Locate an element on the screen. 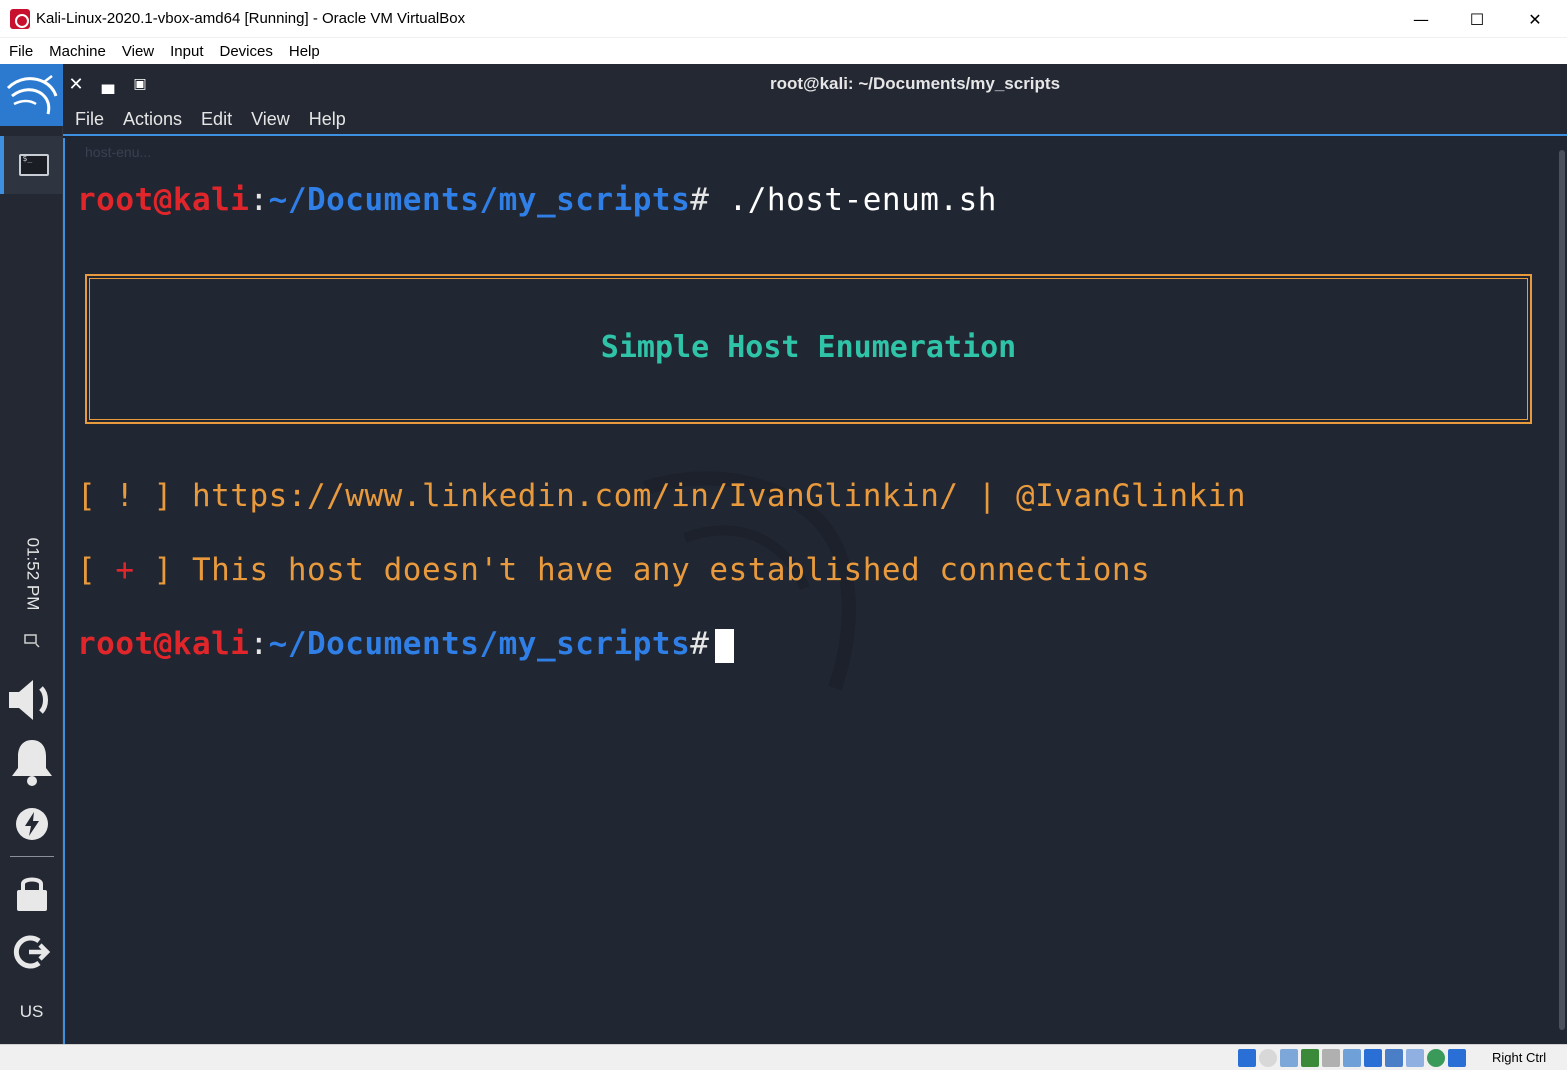 This screenshot has height=1070, width=1567. info-marker: [ ! ] is located at coordinates (134, 496).